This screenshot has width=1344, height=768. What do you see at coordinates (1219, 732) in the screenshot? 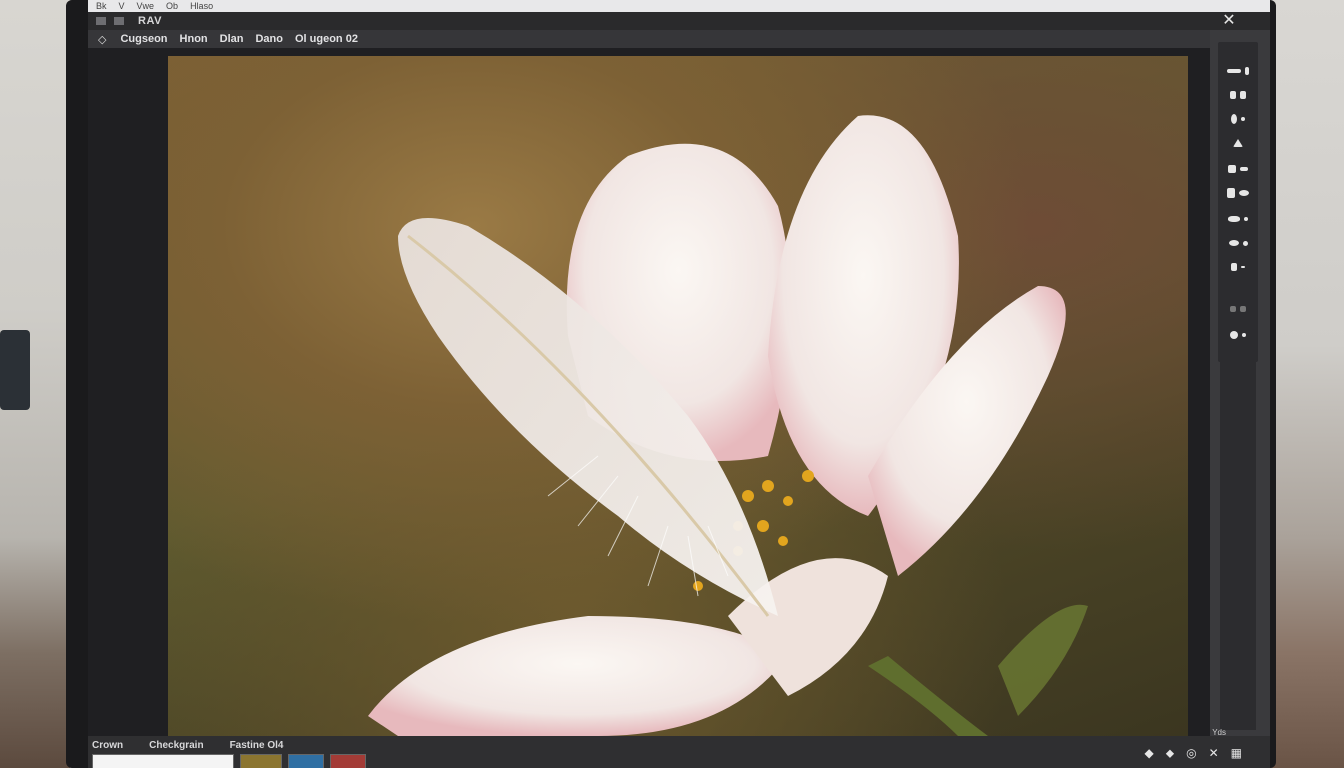
I see `zoom-info: Yds` at bounding box center [1219, 732].